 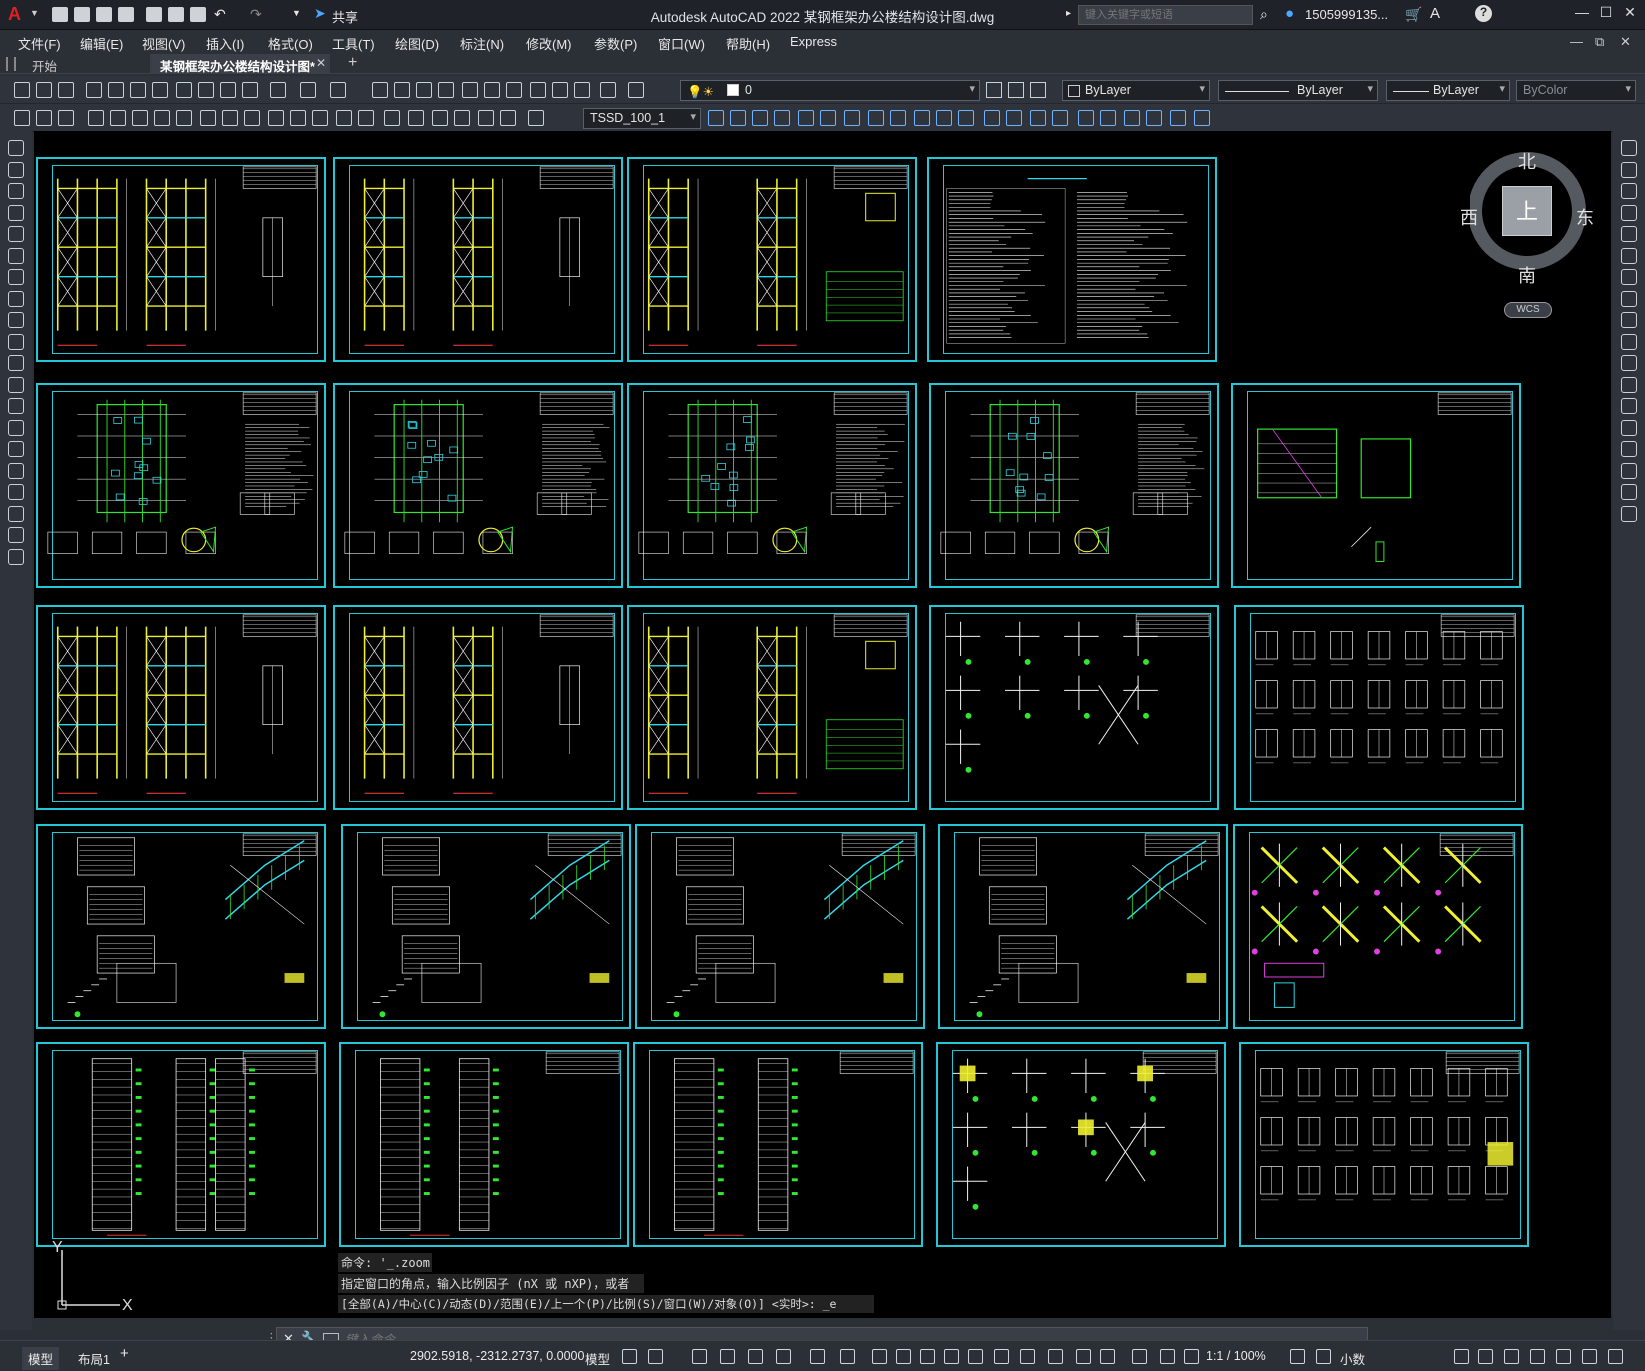 What do you see at coordinates (1469, 217) in the screenshot?
I see `compass-west: 西` at bounding box center [1469, 217].